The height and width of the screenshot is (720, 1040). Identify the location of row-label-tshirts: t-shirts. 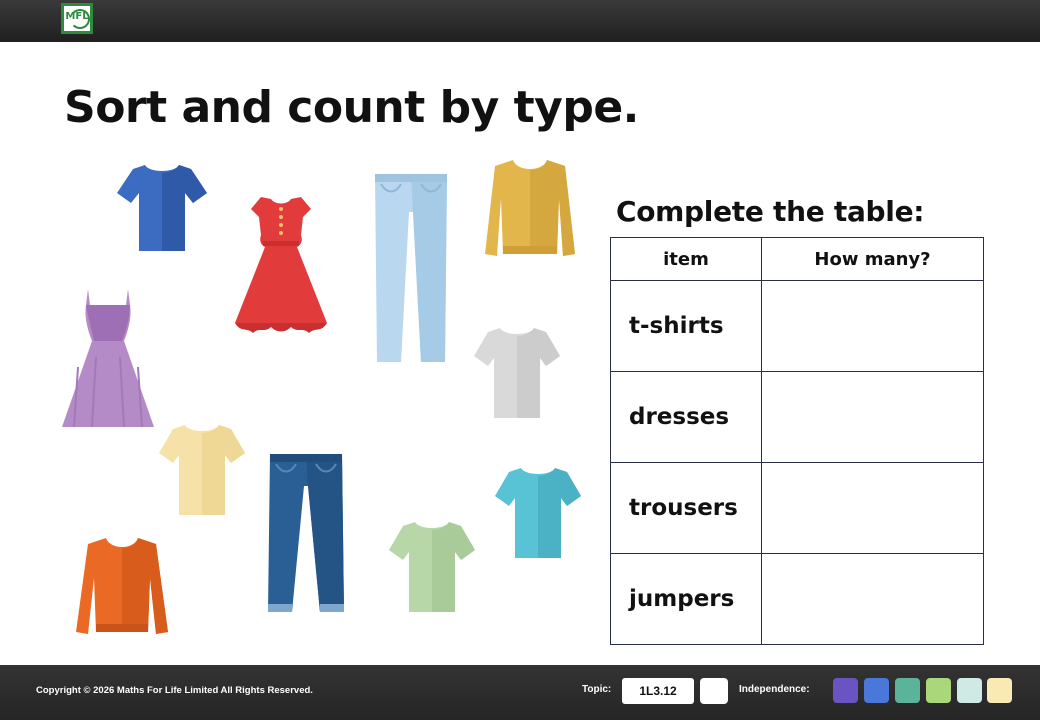
(686, 326).